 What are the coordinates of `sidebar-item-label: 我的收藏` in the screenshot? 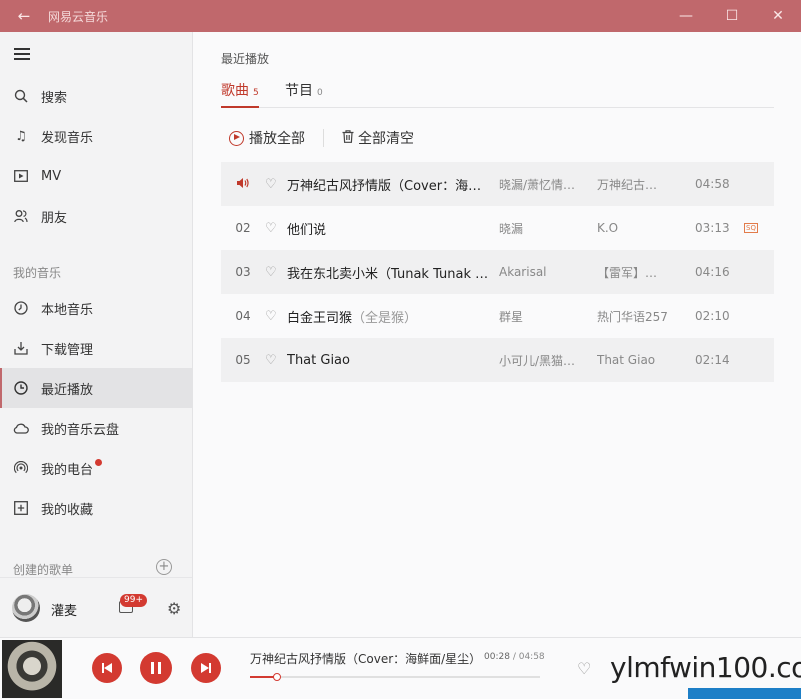 It's located at (67, 510).